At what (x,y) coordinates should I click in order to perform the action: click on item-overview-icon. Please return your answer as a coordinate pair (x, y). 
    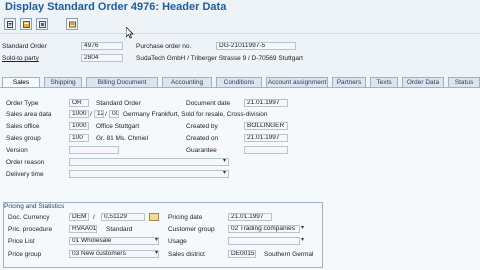
    Looking at the image, I should click on (42, 24).